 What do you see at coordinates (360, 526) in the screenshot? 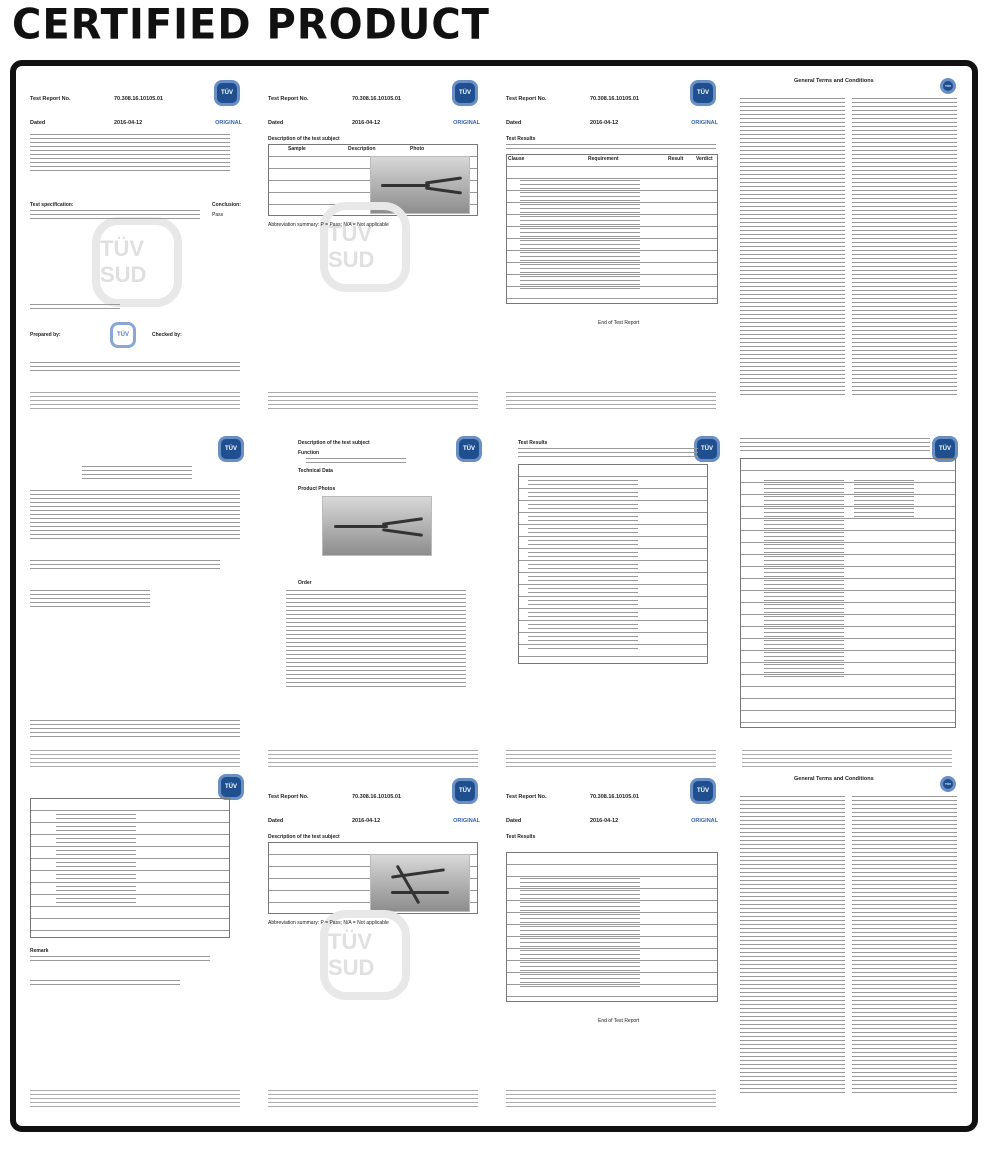
I see `fork-steerer` at bounding box center [360, 526].